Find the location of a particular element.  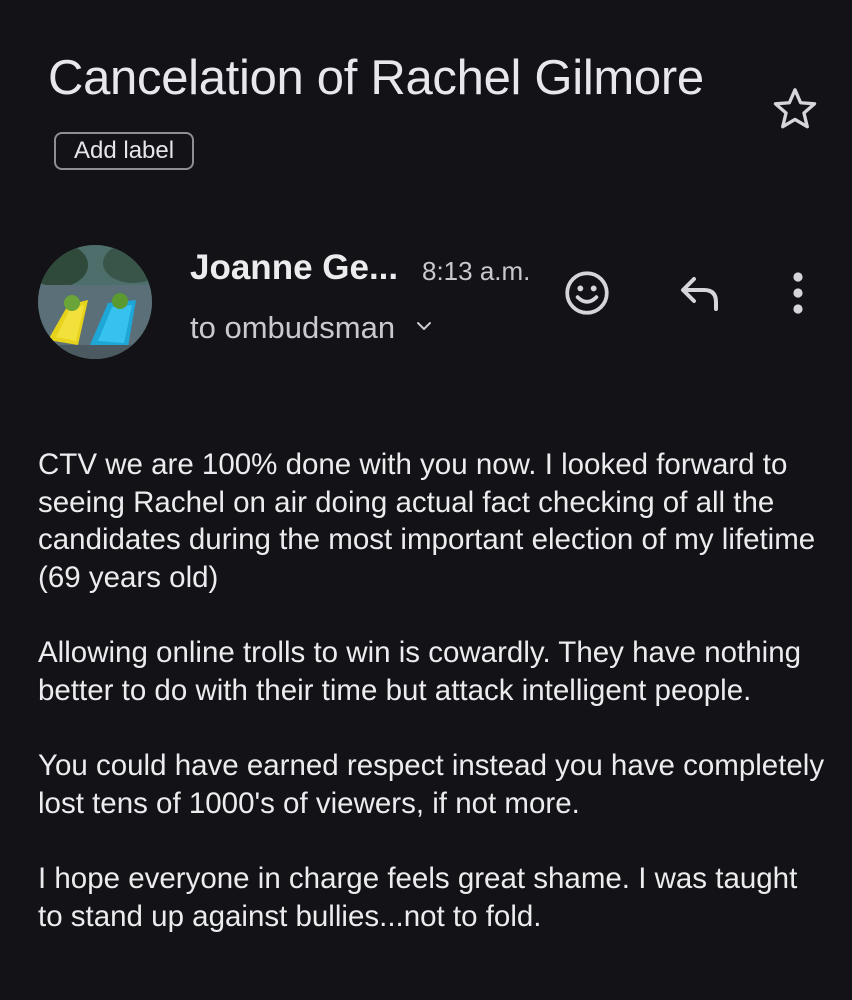

email-timestamp: 8:13 a.m. is located at coordinates (476, 271).